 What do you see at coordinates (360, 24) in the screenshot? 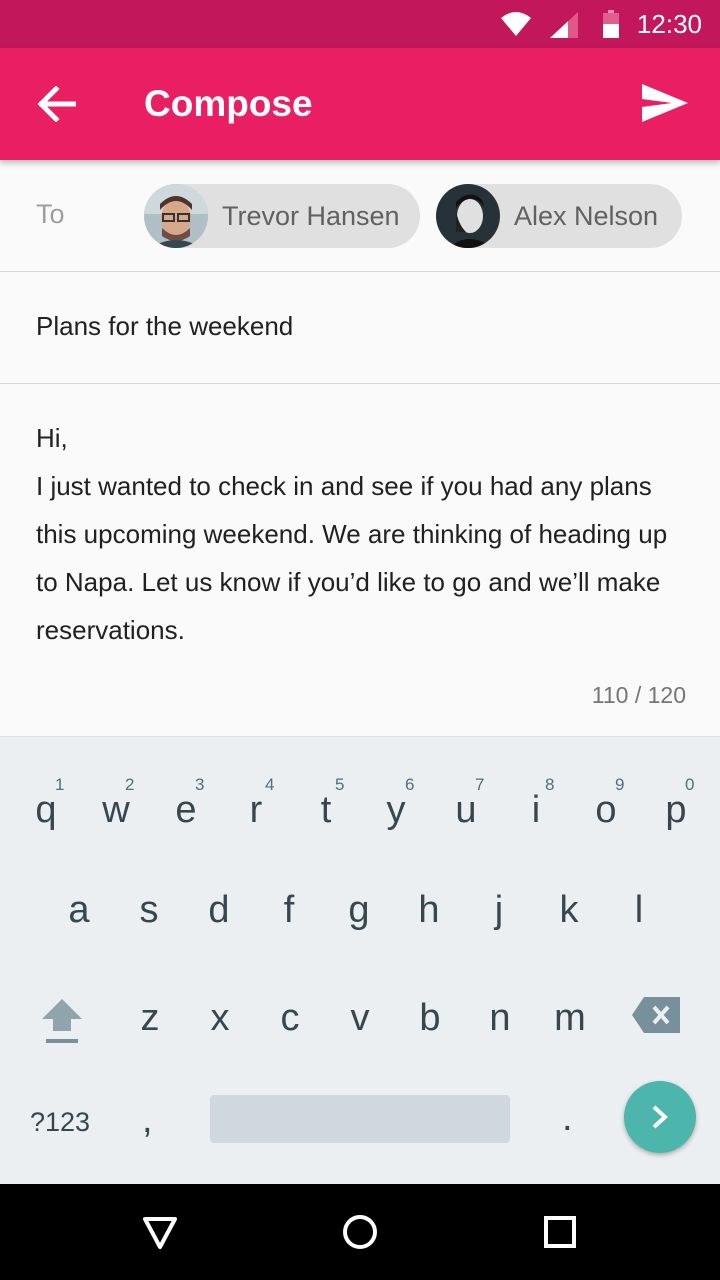
I see `status-bar: 12:30` at bounding box center [360, 24].